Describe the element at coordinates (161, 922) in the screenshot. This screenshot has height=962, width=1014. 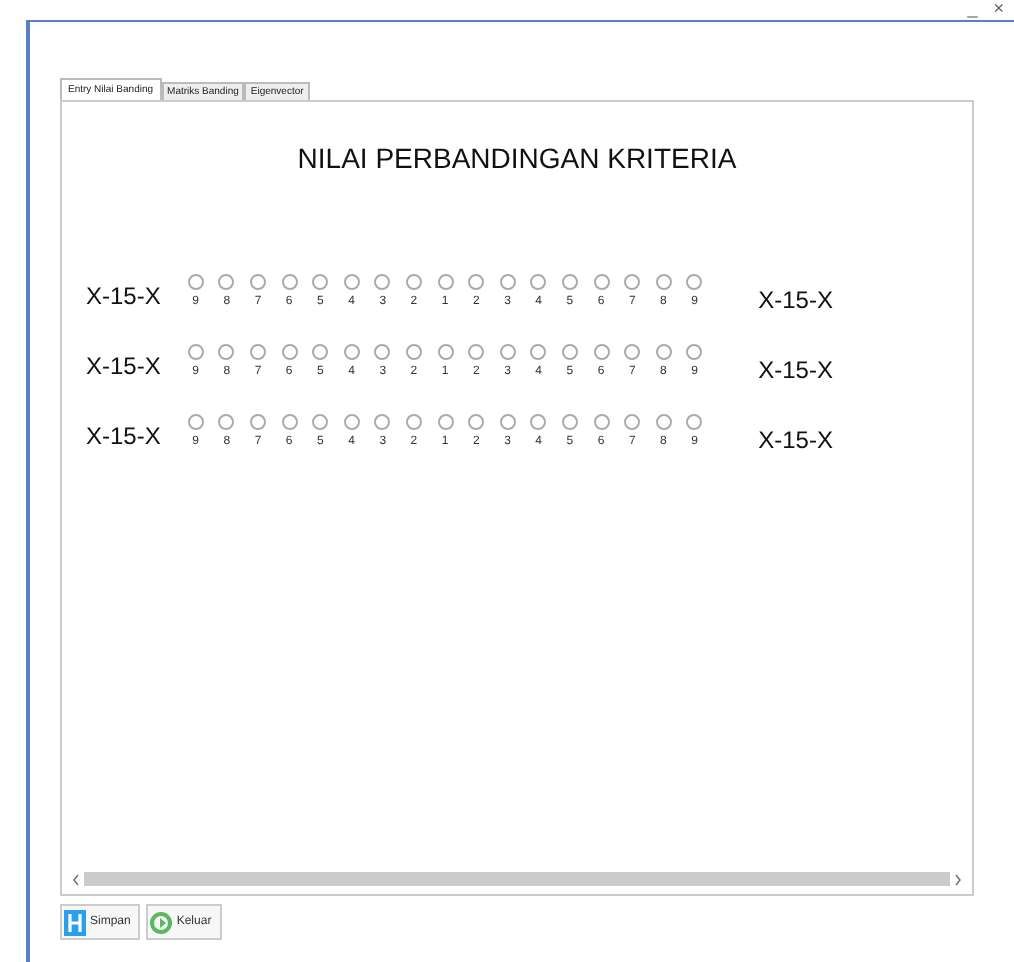
I see `exit-icon` at that location.